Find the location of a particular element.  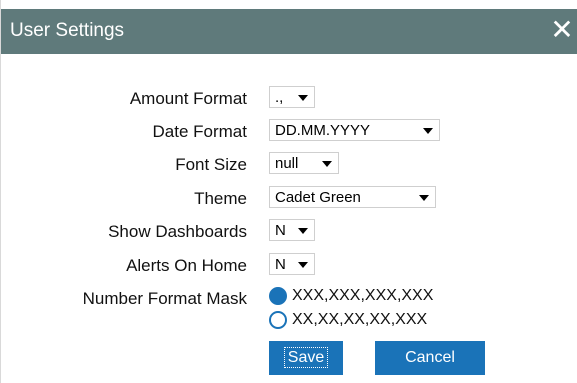

save-button-label: Save is located at coordinates (306, 357).